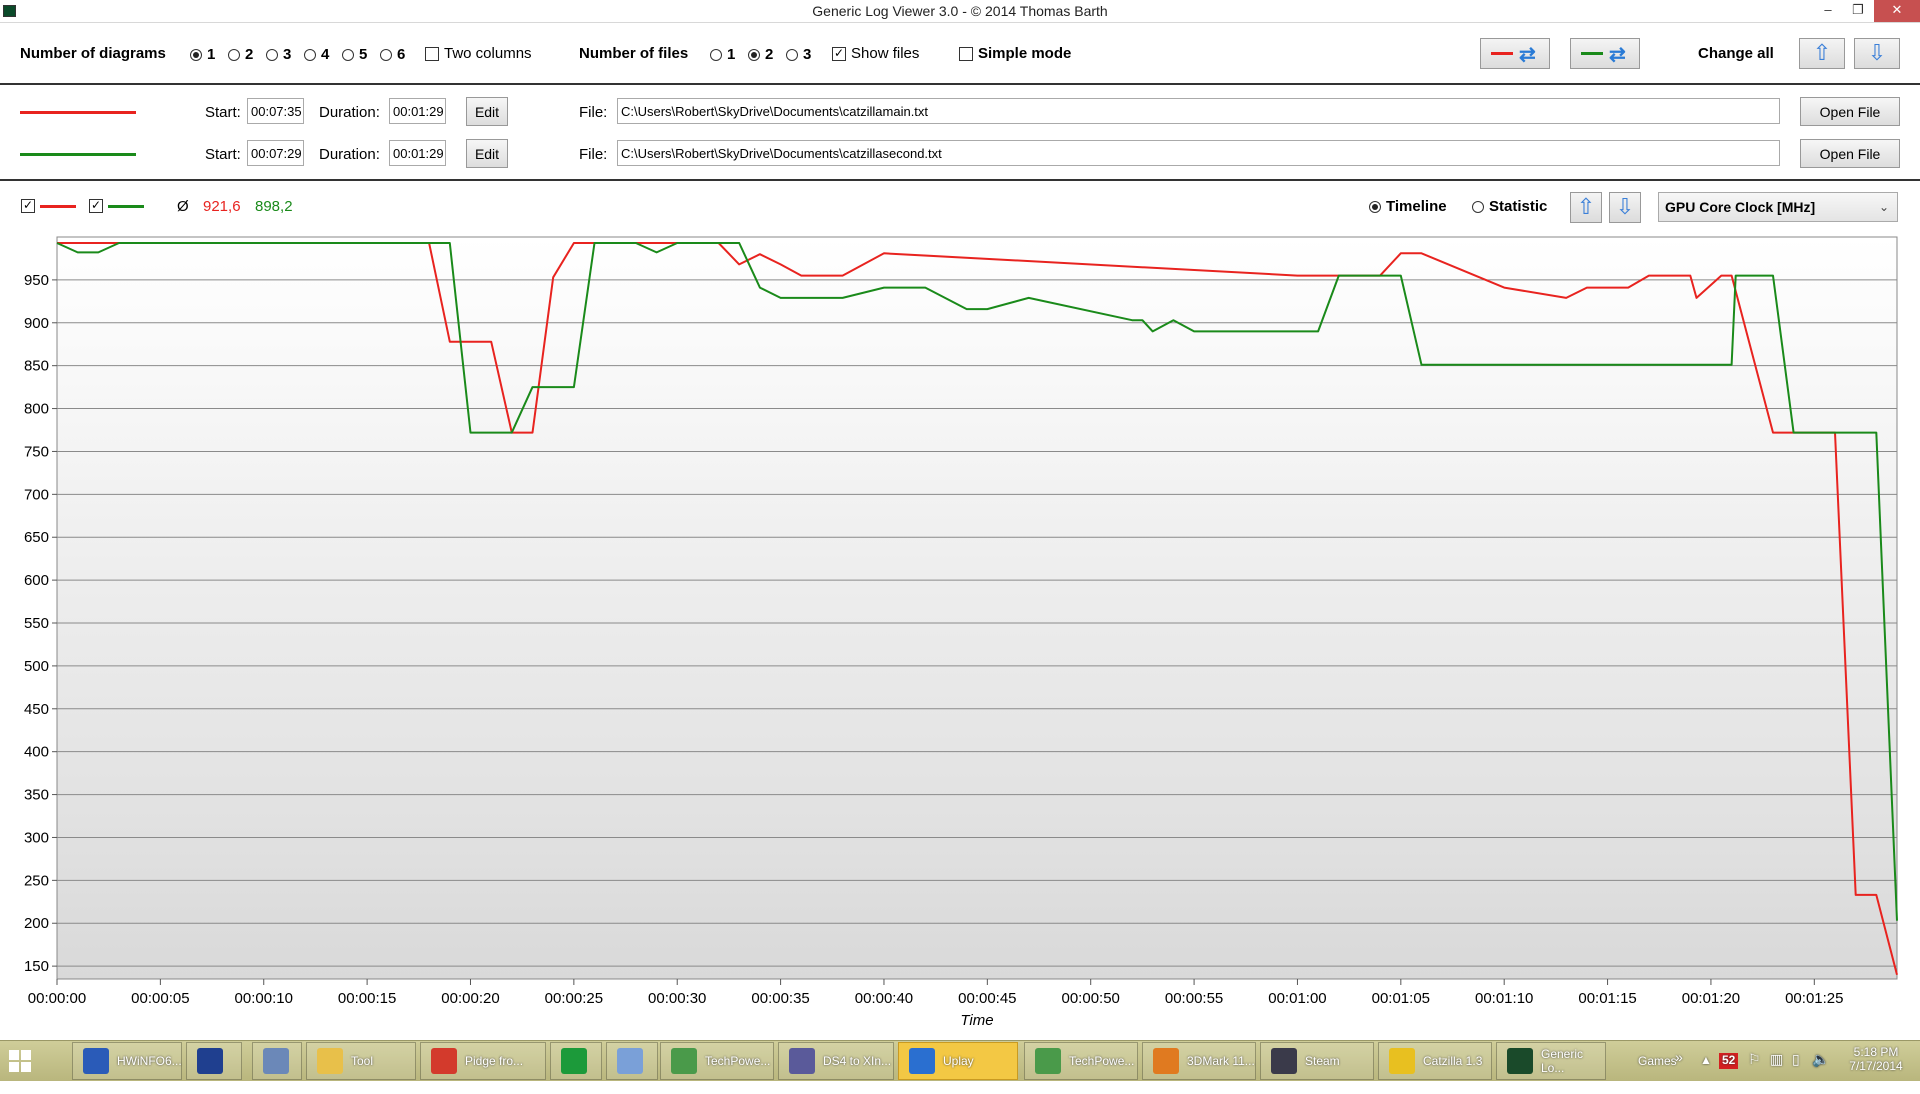 The image size is (1920, 1094). Describe the element at coordinates (677, 998) in the screenshot. I see `x-tick-label: 00:00:30` at that location.